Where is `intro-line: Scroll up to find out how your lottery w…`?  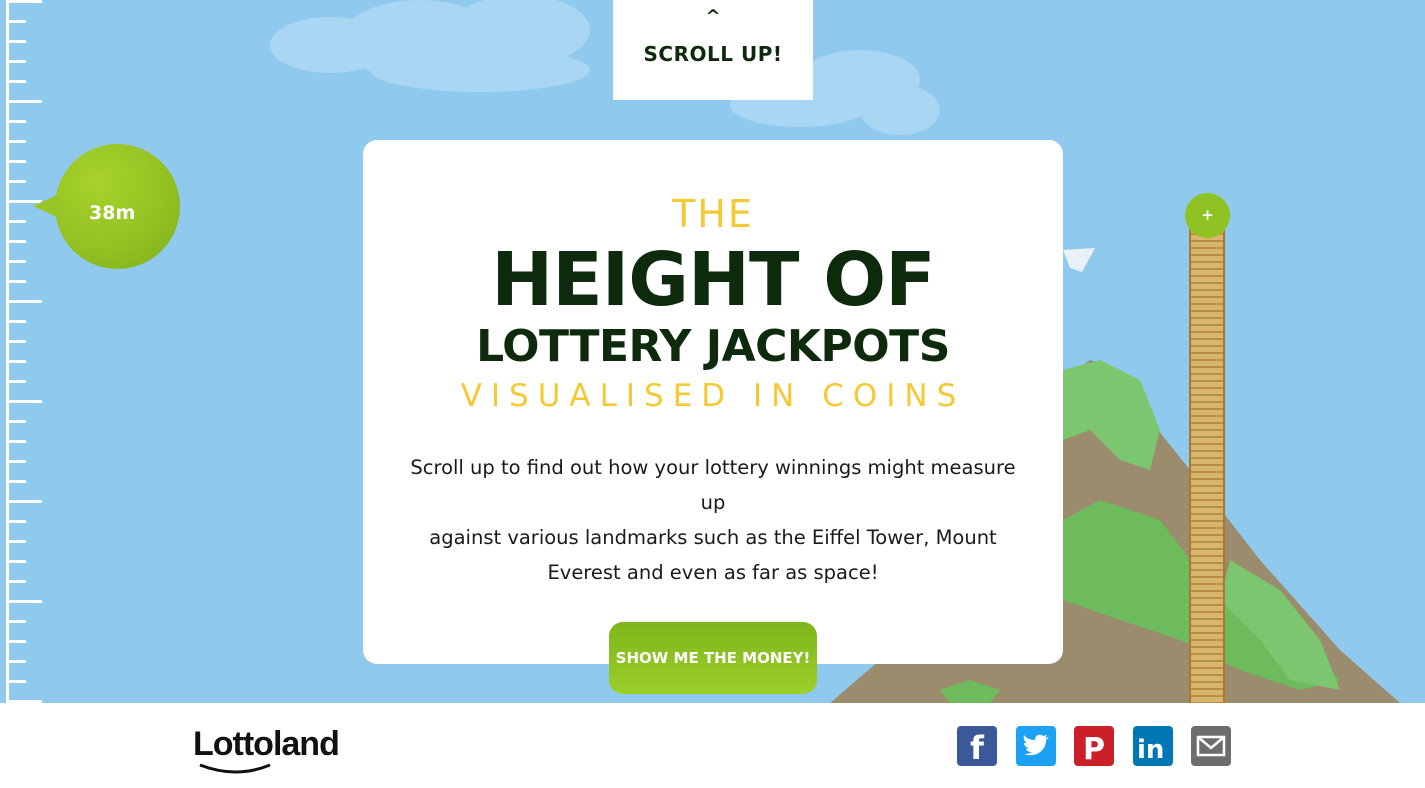 intro-line: Scroll up to find out how your lottery w… is located at coordinates (713, 485).